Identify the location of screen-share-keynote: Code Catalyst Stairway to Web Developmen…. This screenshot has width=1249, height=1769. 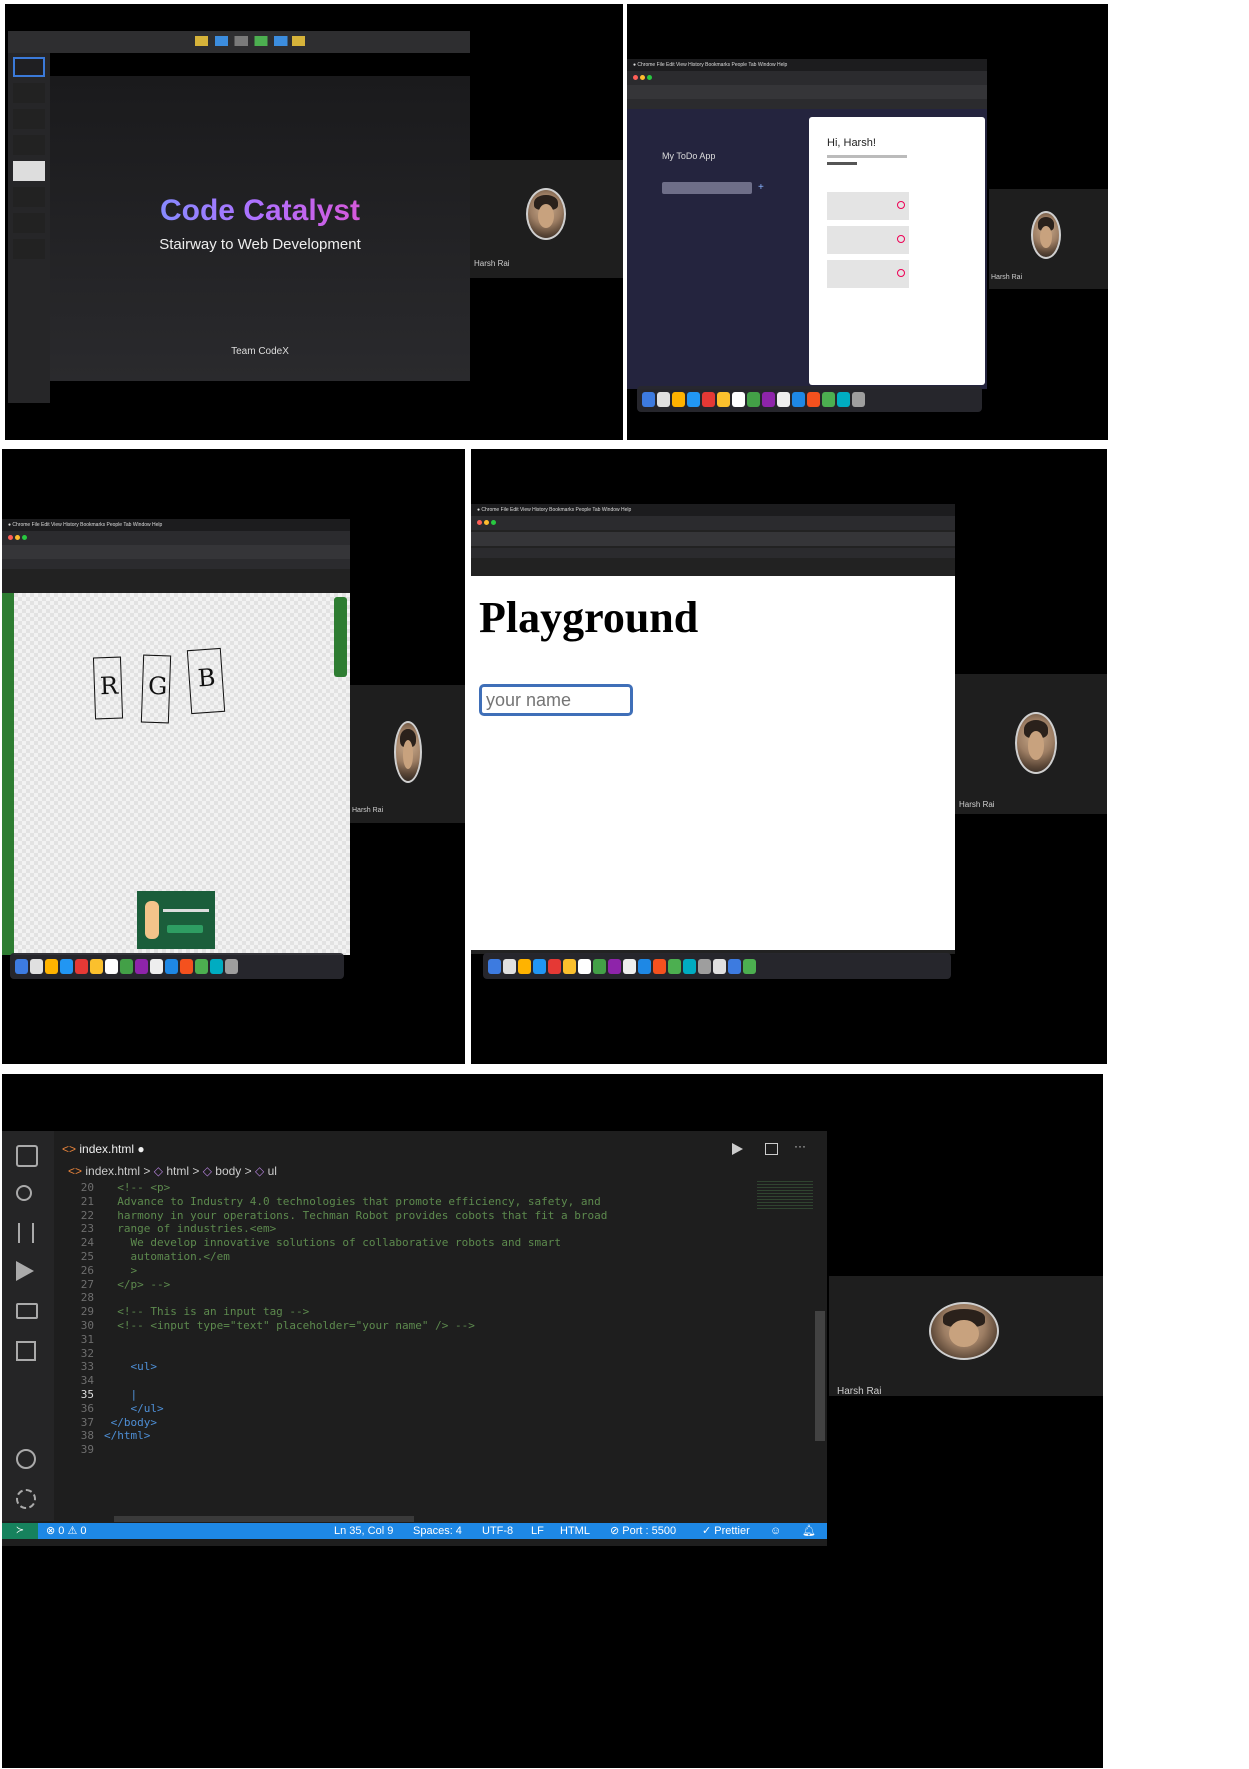
(314, 222).